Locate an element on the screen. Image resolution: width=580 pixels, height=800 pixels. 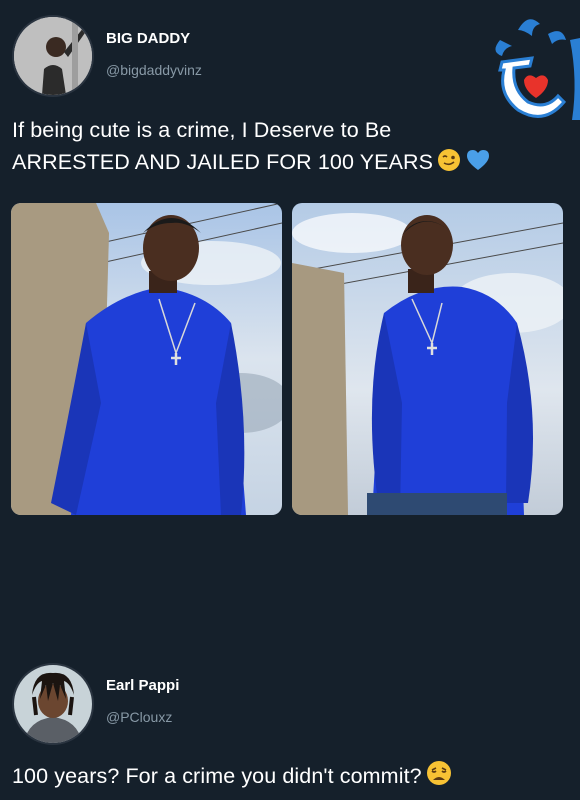
weary-face-icon is located at coordinates (439, 777).